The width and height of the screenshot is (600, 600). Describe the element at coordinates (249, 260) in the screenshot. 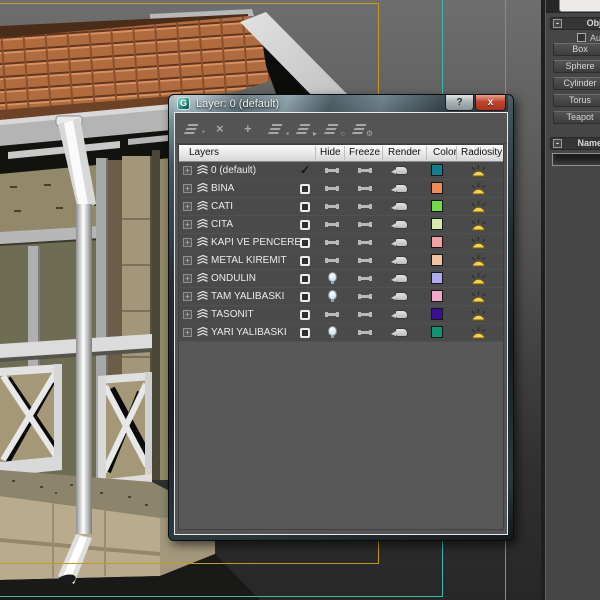

I see `layer-name: METAL KIREMIT` at that location.